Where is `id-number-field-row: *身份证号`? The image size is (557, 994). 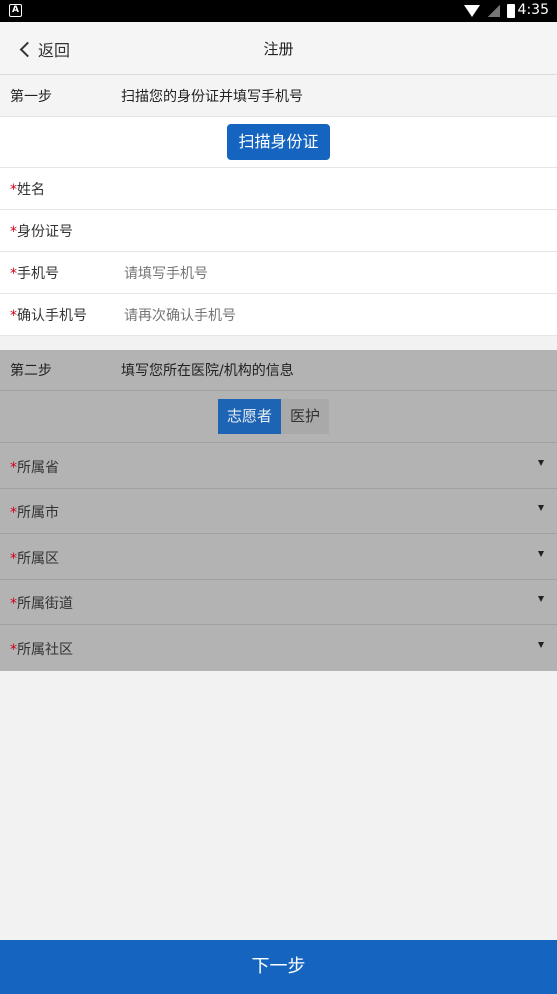
id-number-field-row: *身份证号 is located at coordinates (278, 231).